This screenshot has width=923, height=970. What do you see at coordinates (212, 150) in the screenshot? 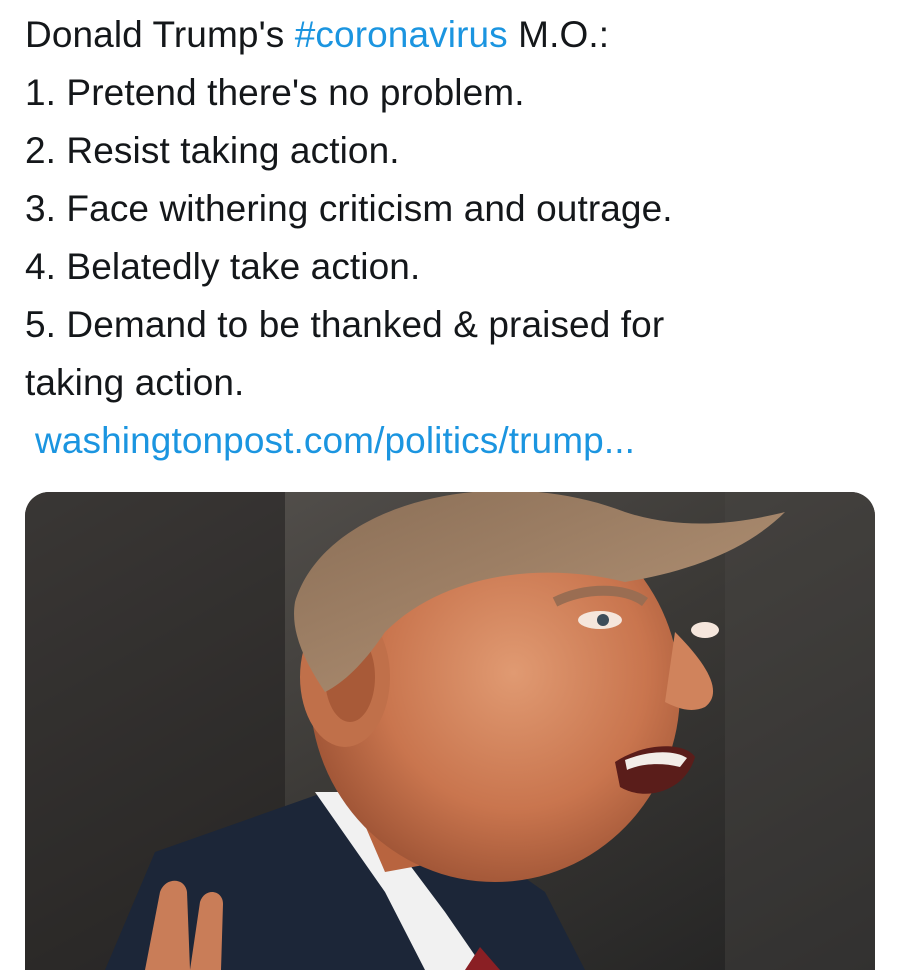
I see `list-item: 2. Resist taking action.` at bounding box center [212, 150].